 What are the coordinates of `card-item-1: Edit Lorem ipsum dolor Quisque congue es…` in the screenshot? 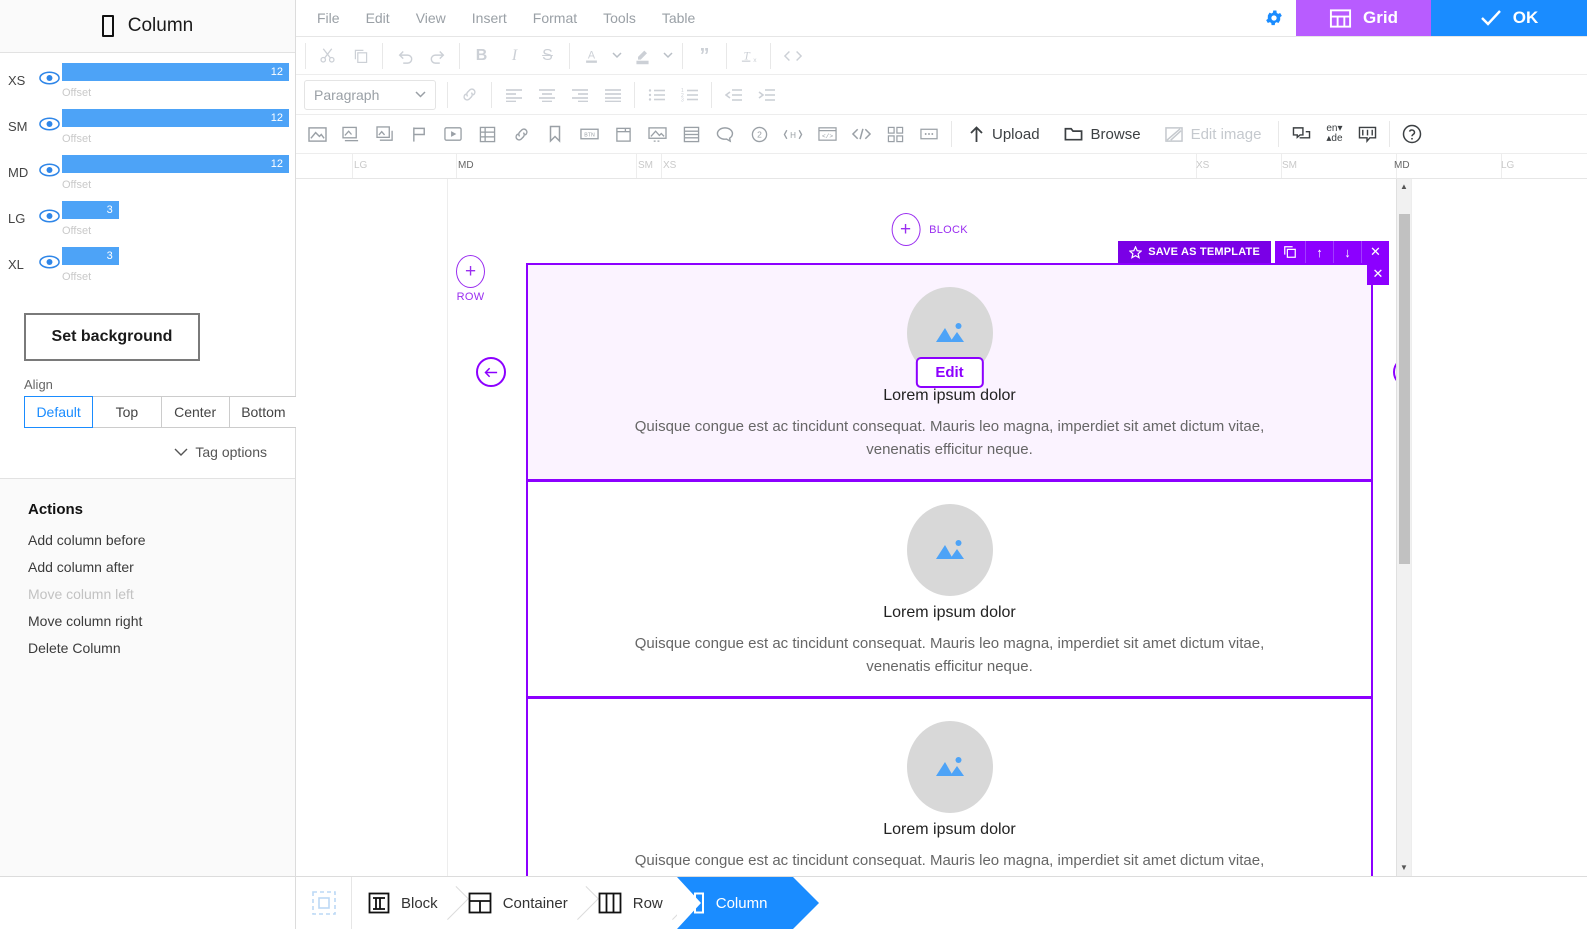 It's located at (943, 372).